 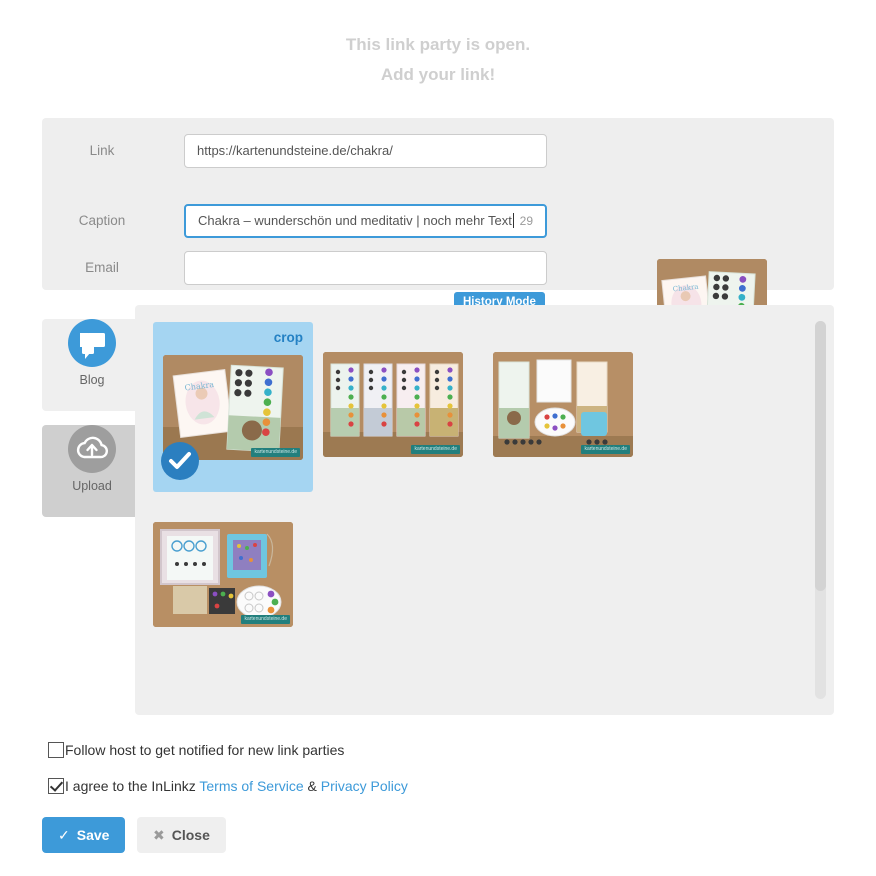 I want to click on follow-host-checkbox, so click(x=56, y=750).